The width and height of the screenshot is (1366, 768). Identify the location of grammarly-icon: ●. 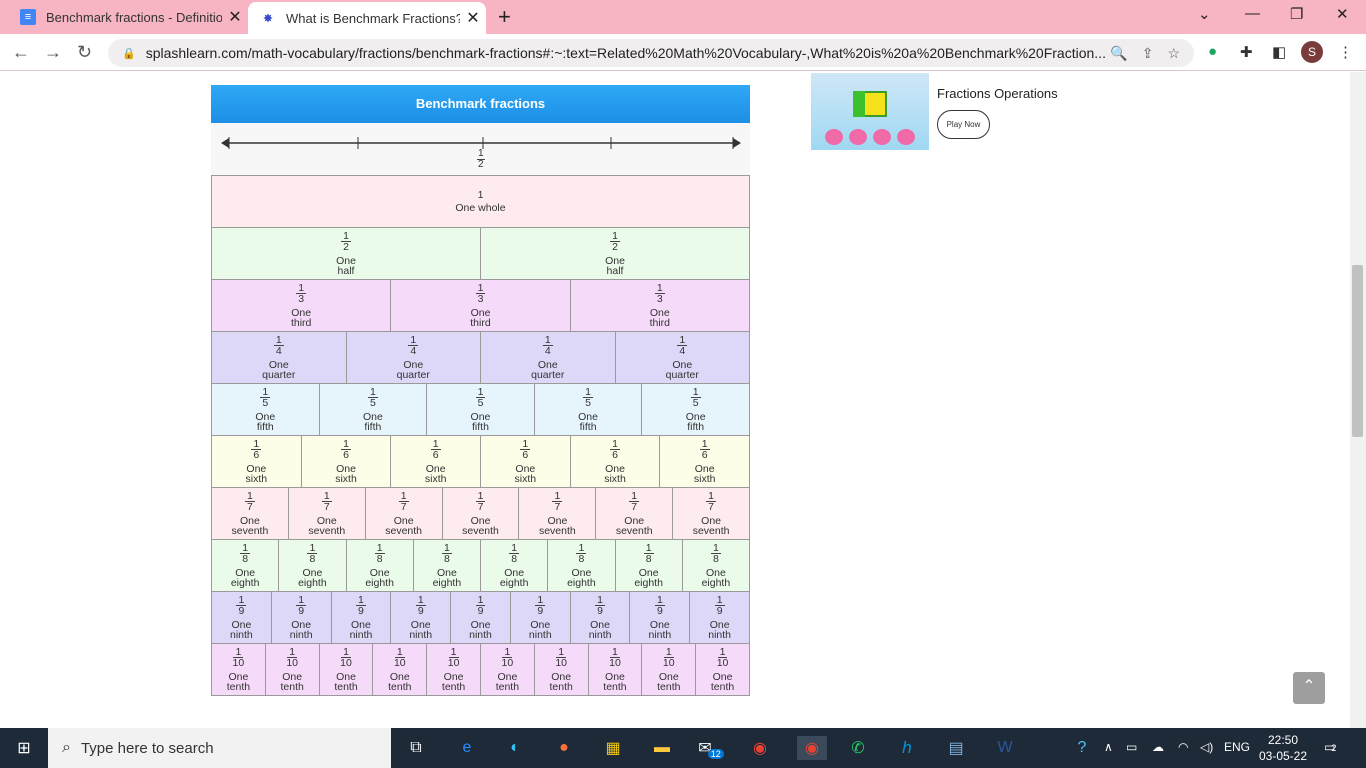
(1212, 51).